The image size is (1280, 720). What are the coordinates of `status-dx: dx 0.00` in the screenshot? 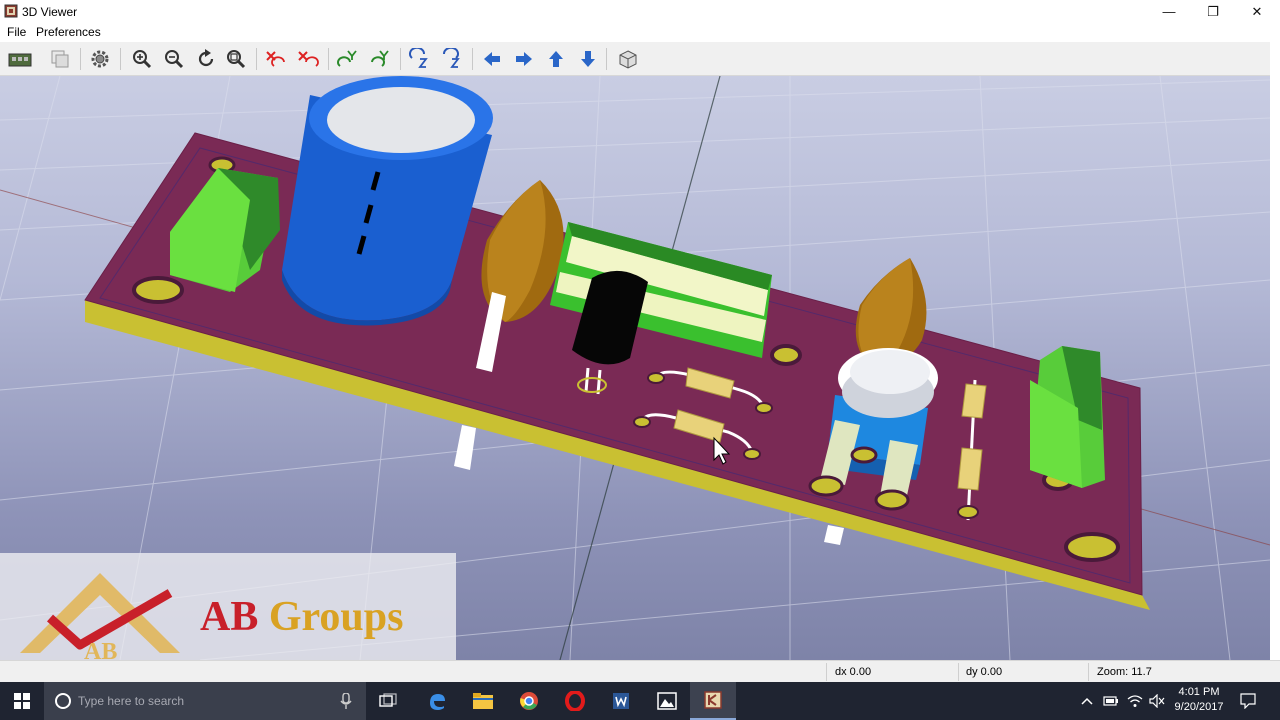 It's located at (853, 672).